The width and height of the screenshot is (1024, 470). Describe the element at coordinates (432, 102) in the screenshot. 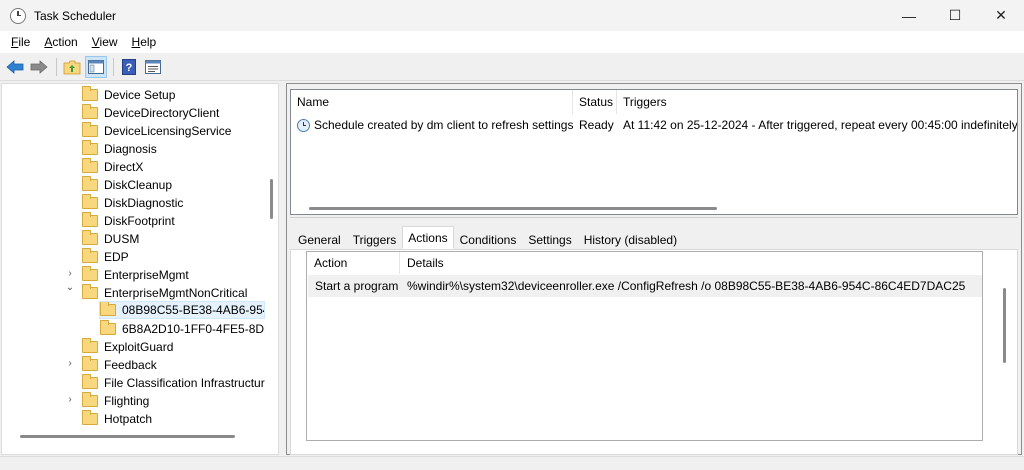

I see `column-header-name: Name` at that location.